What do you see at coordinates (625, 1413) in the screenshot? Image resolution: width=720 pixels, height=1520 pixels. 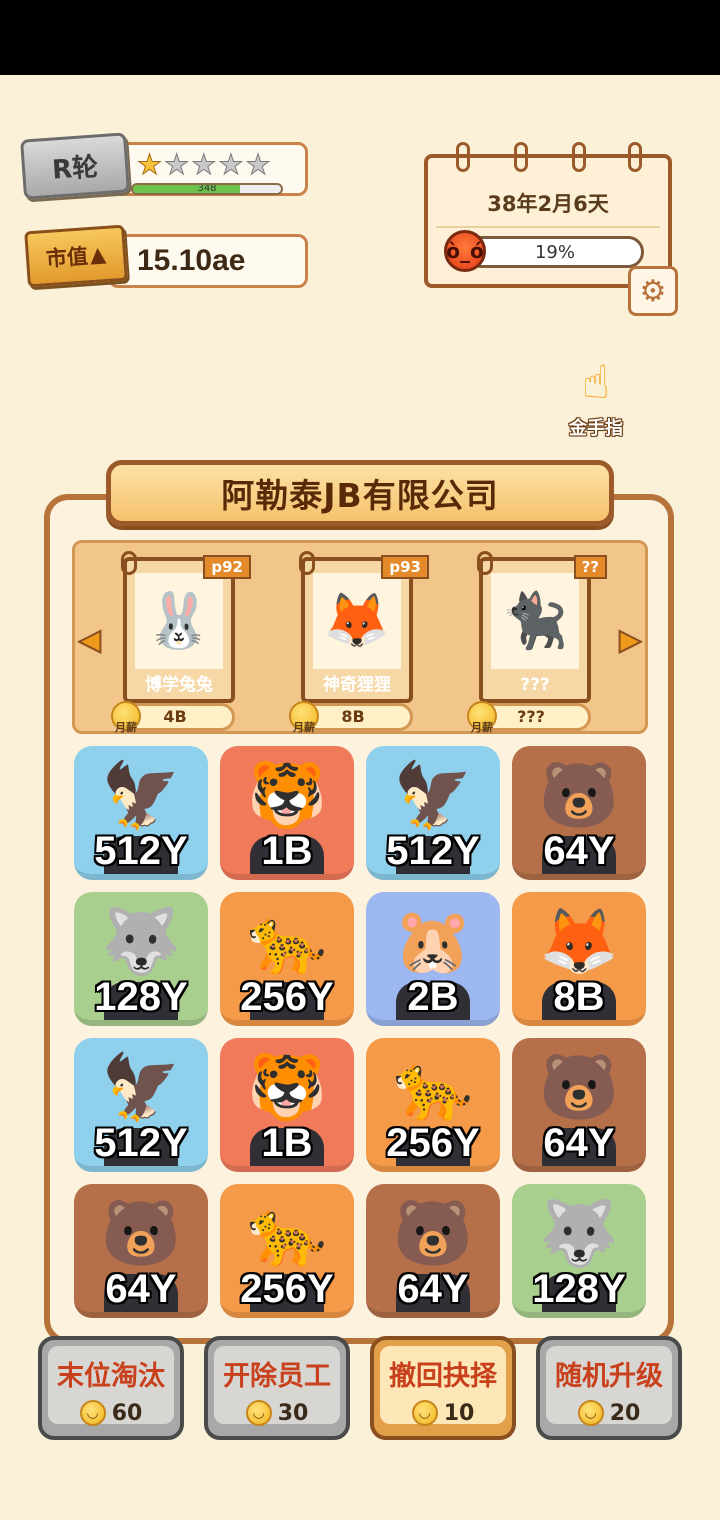 I see `action-cost-value: 20` at bounding box center [625, 1413].